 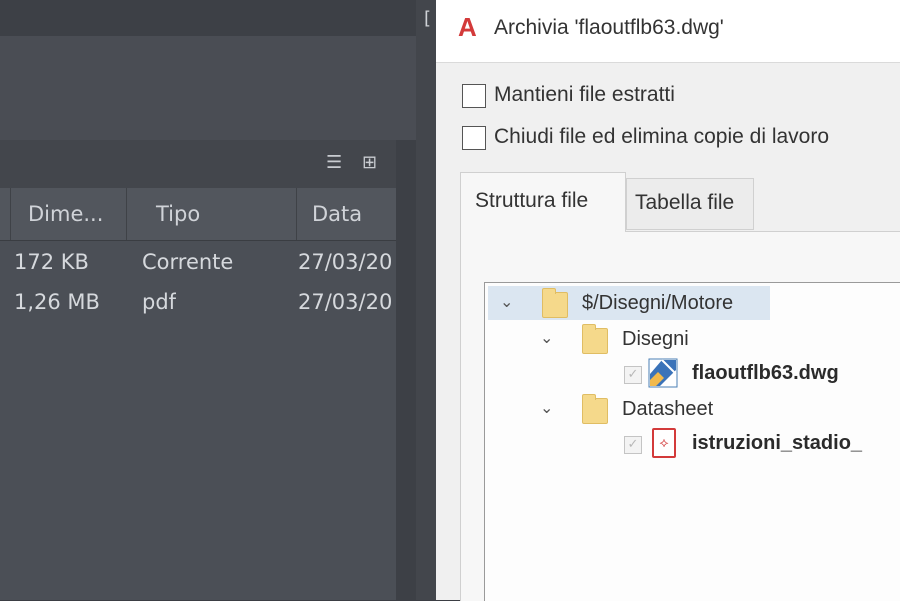 I want to click on close-delete-checkbox, so click(x=474, y=138).